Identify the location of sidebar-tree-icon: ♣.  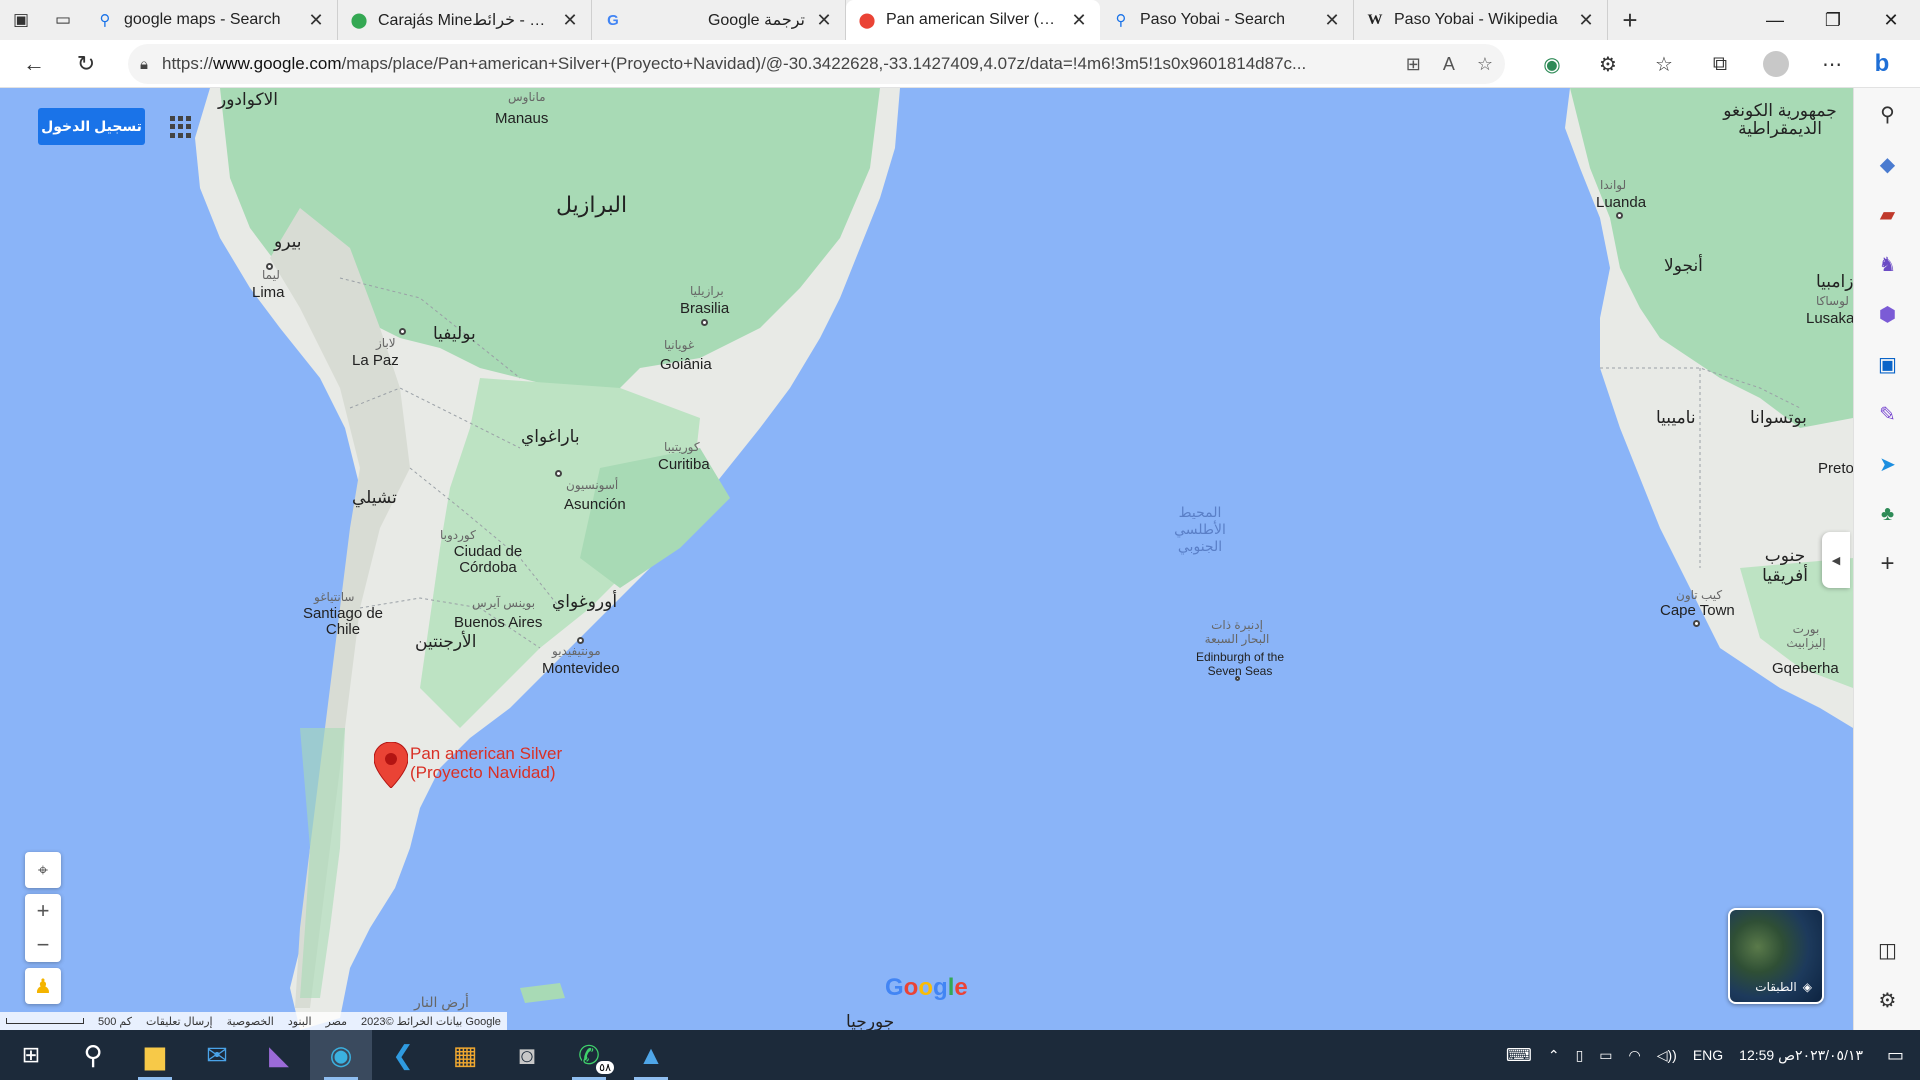
(1887, 514).